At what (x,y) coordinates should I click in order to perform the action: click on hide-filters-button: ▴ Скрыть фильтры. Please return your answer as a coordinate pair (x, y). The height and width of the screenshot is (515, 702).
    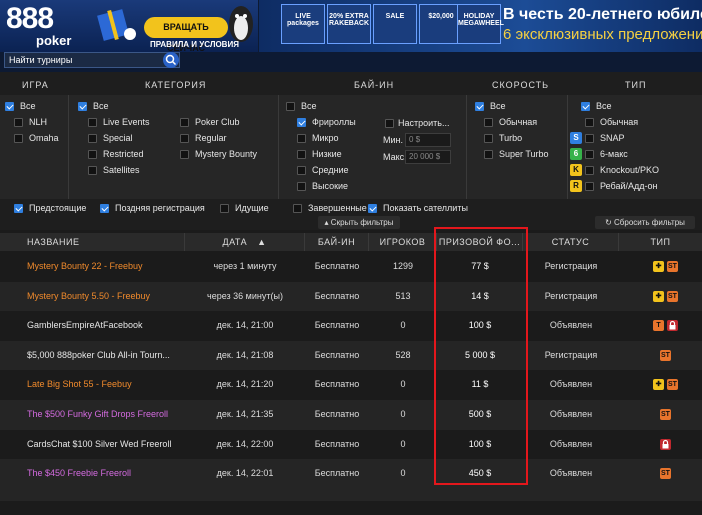
    Looking at the image, I should click on (359, 222).